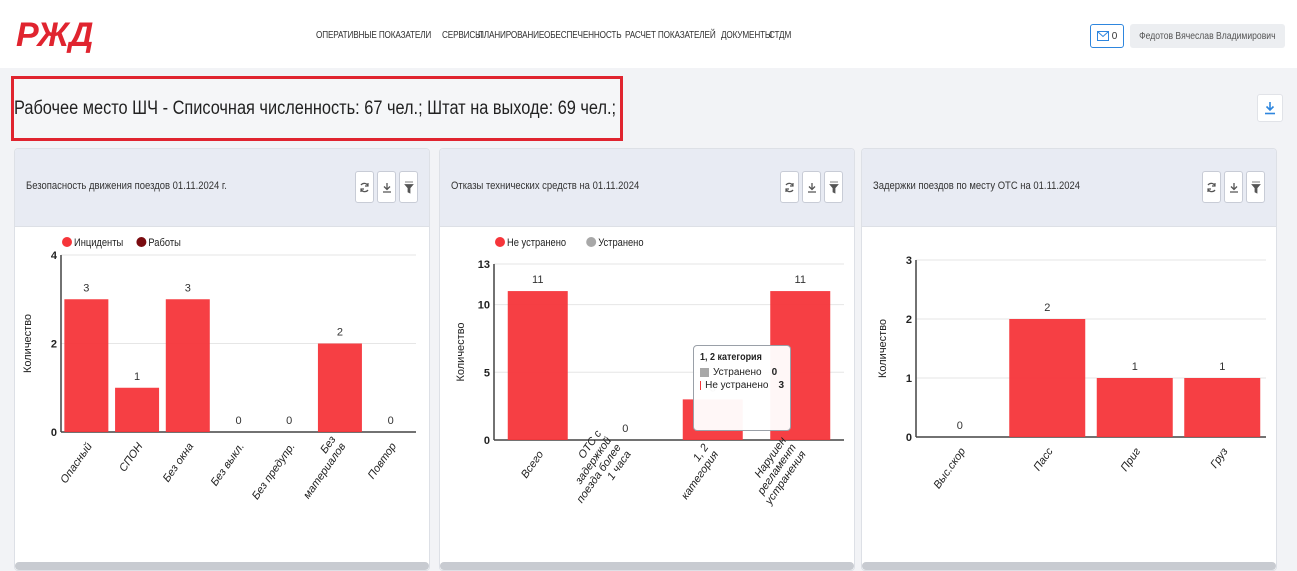 This screenshot has width=1297, height=571. What do you see at coordinates (1114, 36) in the screenshot?
I see `mail-count: 0` at bounding box center [1114, 36].